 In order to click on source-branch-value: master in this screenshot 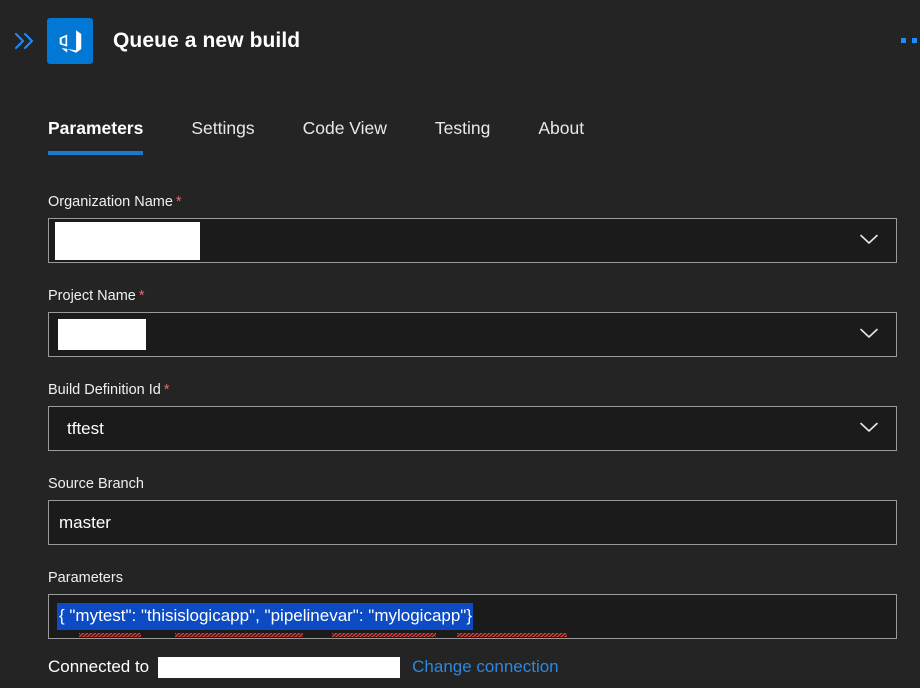, I will do `click(85, 522)`.